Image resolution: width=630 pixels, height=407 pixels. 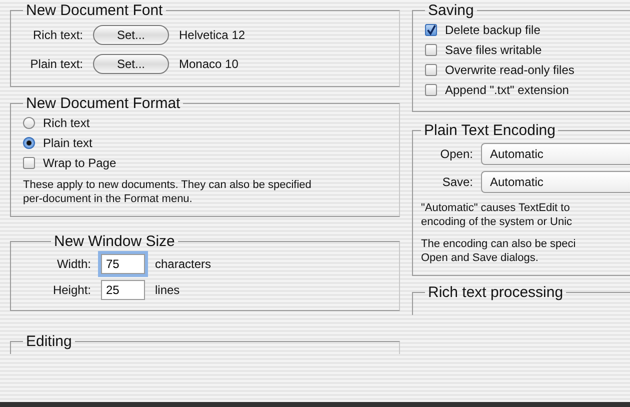 What do you see at coordinates (94, 10) in the screenshot?
I see `group-title: New Document Font` at bounding box center [94, 10].